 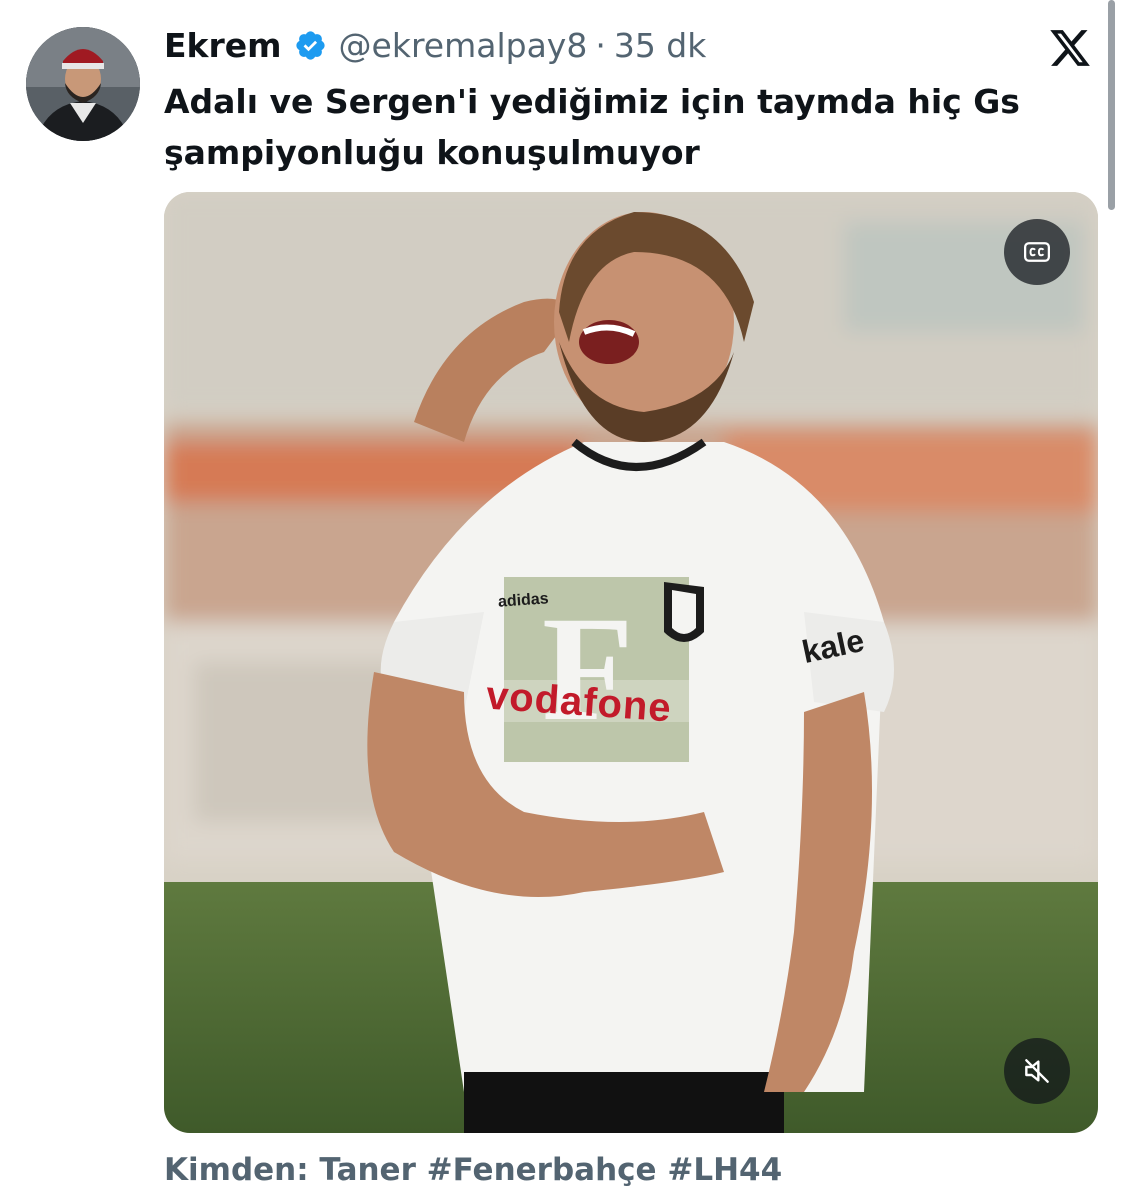 What do you see at coordinates (473, 1170) in the screenshot?
I see `video-credit: Kimden: Taner #Fenerbahçe #LH44` at bounding box center [473, 1170].